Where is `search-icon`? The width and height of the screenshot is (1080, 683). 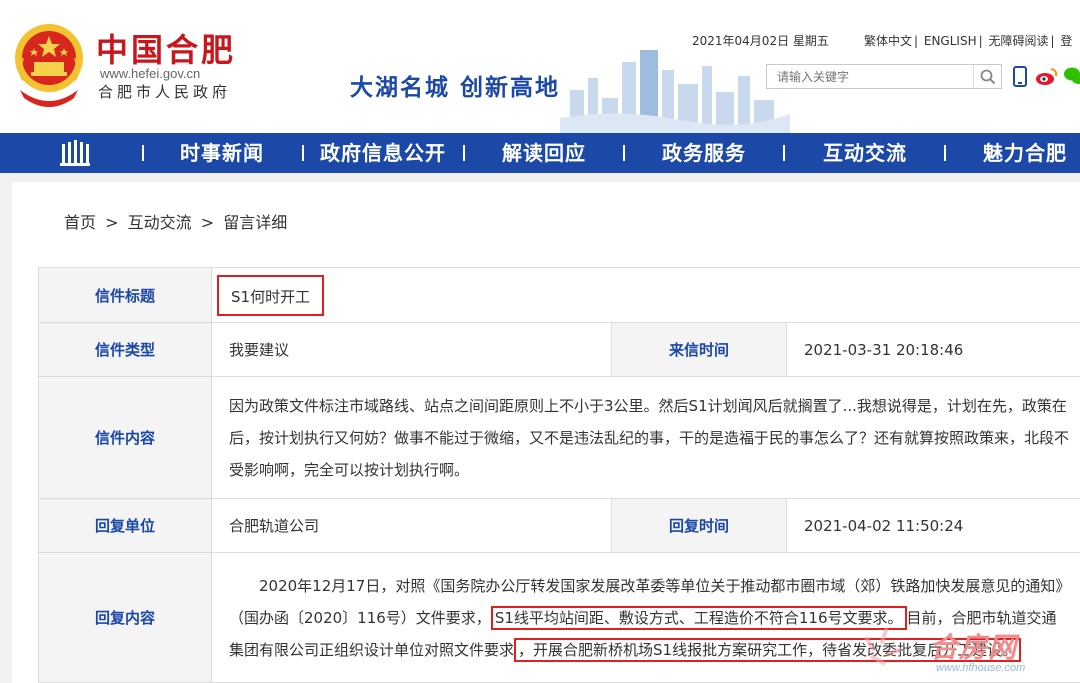 search-icon is located at coordinates (987, 76).